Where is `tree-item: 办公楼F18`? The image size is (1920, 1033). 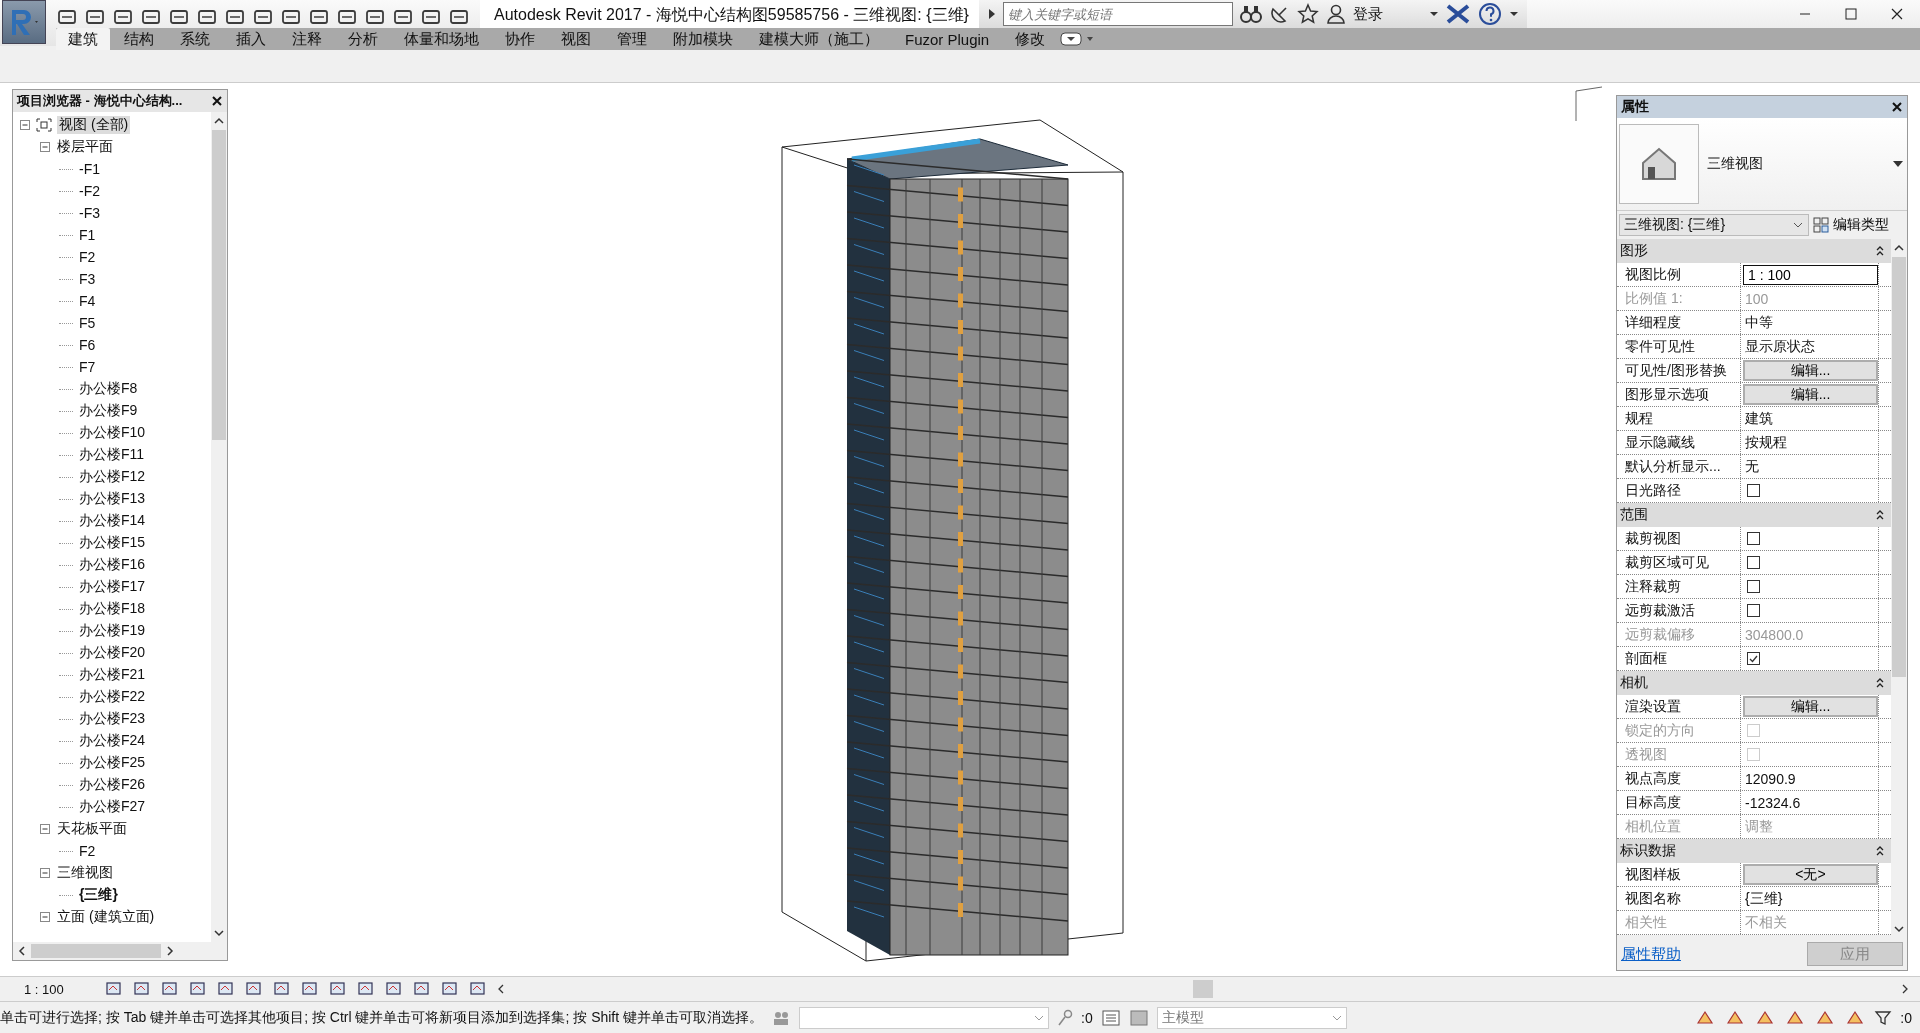 tree-item: 办公楼F18 is located at coordinates (112, 609).